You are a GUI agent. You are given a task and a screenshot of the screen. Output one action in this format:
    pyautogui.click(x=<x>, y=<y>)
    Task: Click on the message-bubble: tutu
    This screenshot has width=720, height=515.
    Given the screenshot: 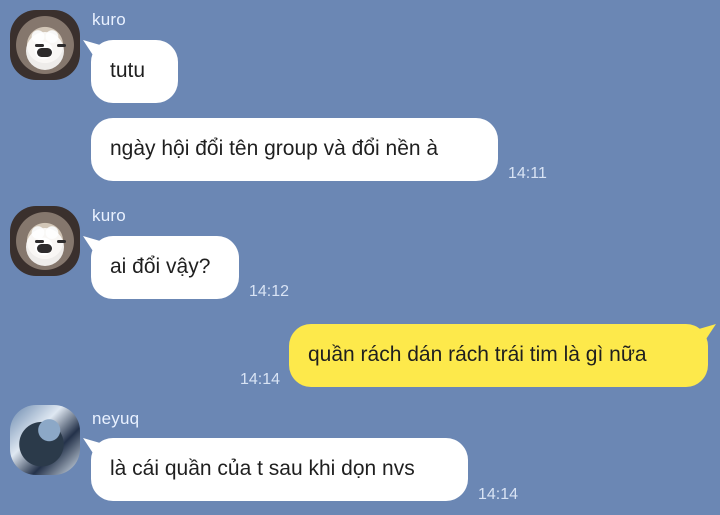 What is the action you would take?
    pyautogui.click(x=134, y=71)
    